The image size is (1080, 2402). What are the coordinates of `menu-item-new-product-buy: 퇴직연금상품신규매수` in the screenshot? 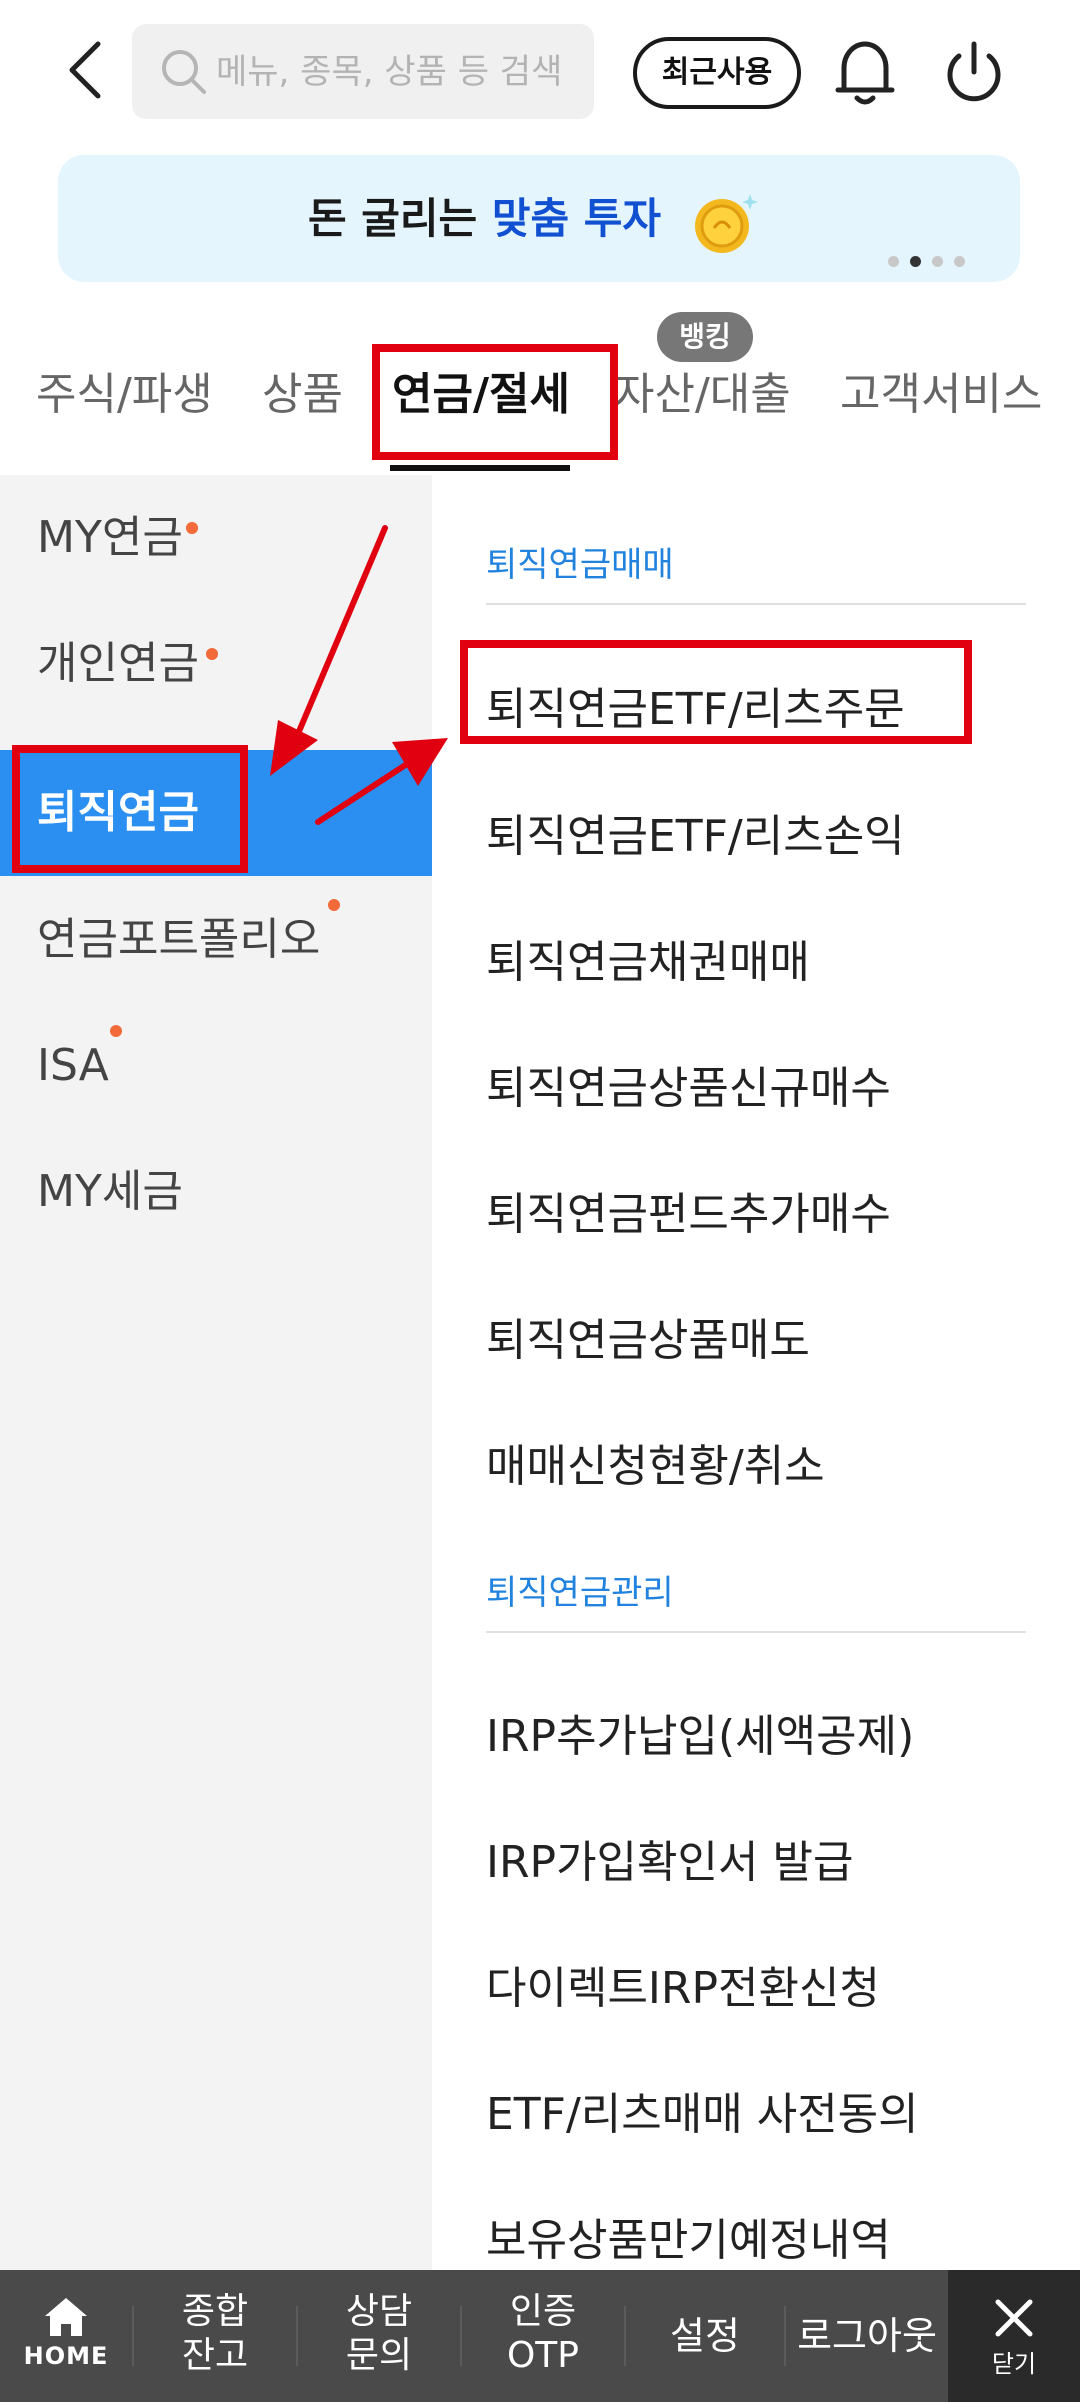 It's located at (688, 1089).